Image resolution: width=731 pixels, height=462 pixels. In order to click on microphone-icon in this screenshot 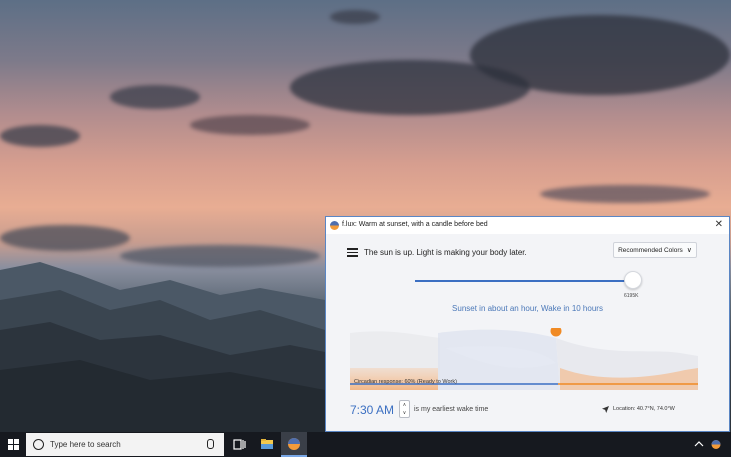, I will do `click(210, 444)`.